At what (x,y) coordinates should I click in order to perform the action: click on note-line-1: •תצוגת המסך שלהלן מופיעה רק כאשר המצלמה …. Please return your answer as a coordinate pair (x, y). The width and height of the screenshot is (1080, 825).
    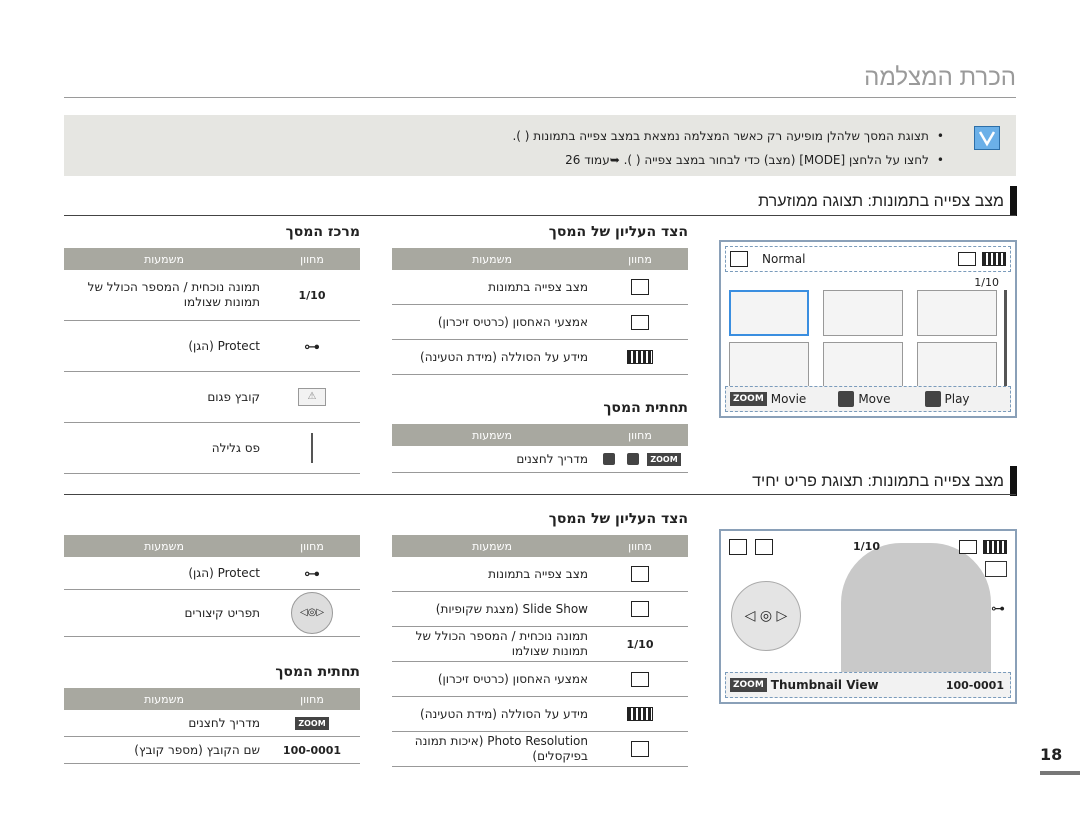
    Looking at the image, I should click on (728, 136).